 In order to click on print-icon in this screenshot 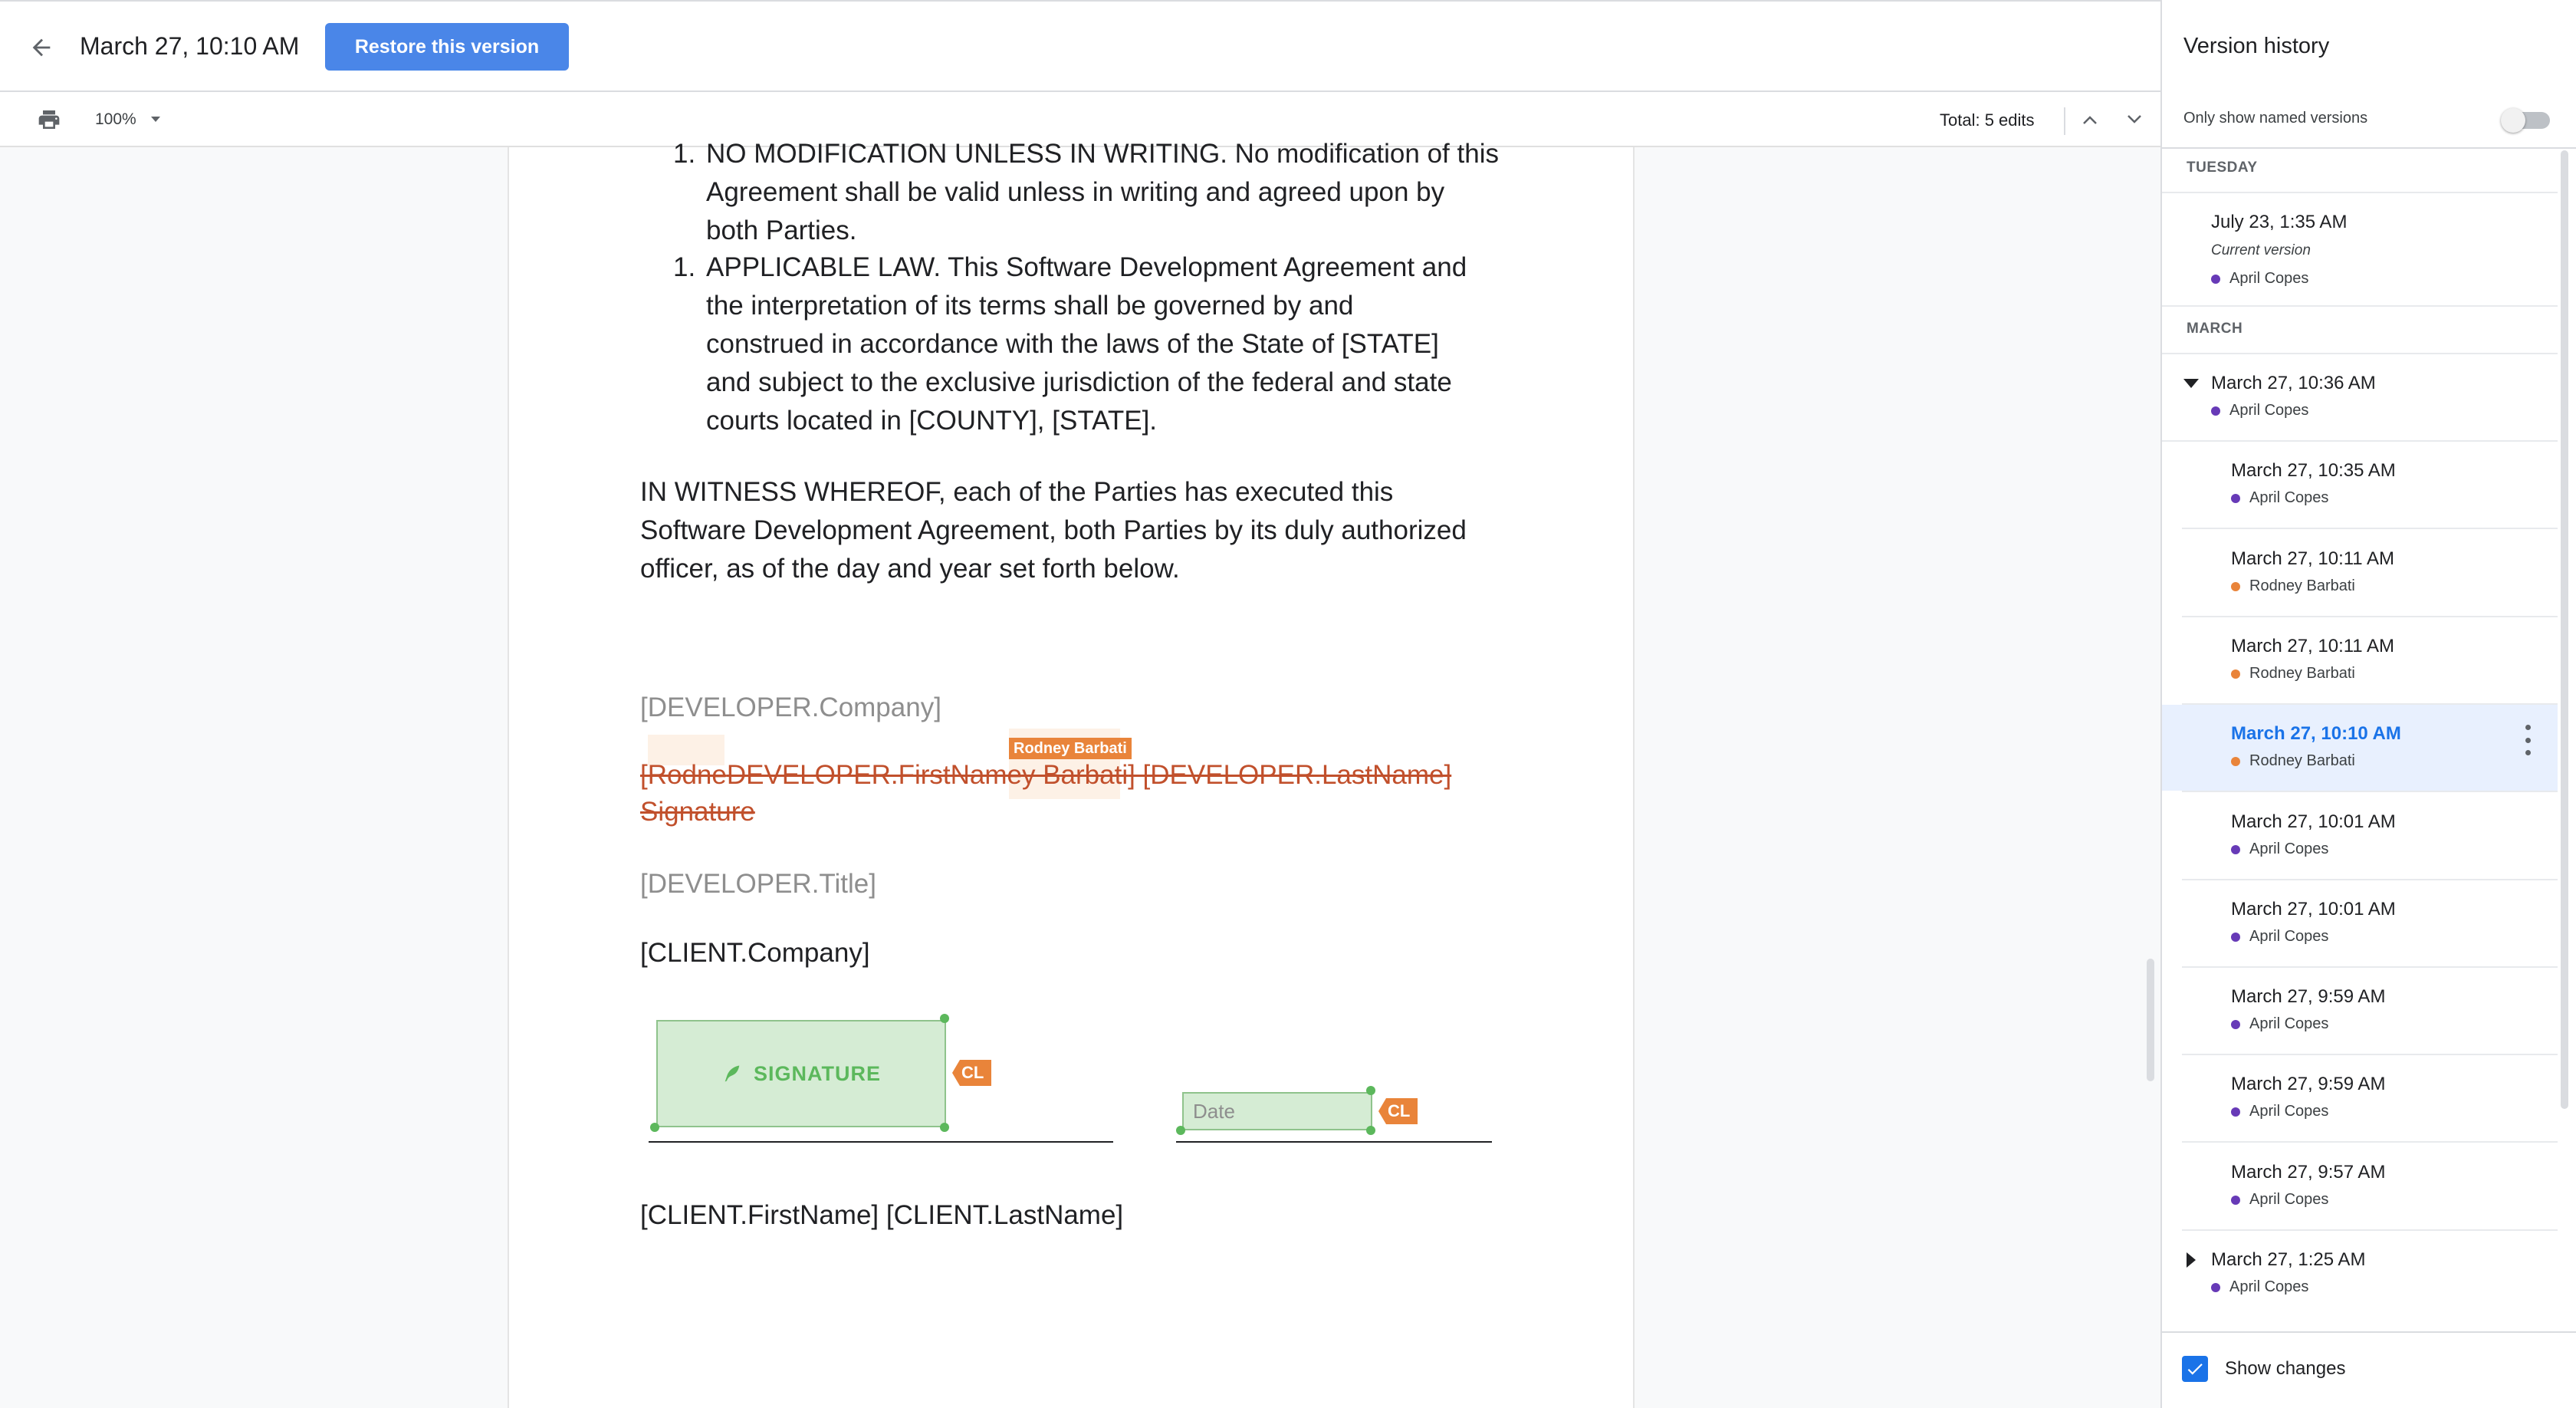, I will do `click(49, 119)`.